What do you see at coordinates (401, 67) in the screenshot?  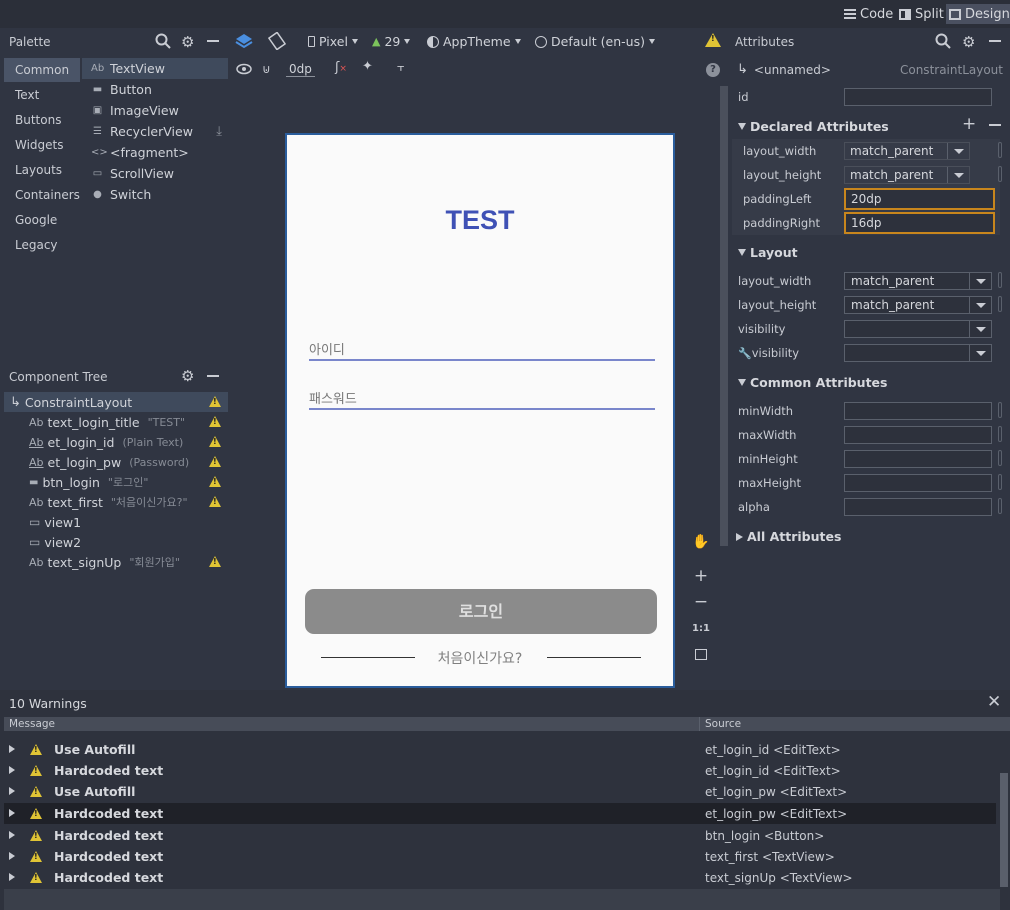 I see `guidelines-icon: ⫟` at bounding box center [401, 67].